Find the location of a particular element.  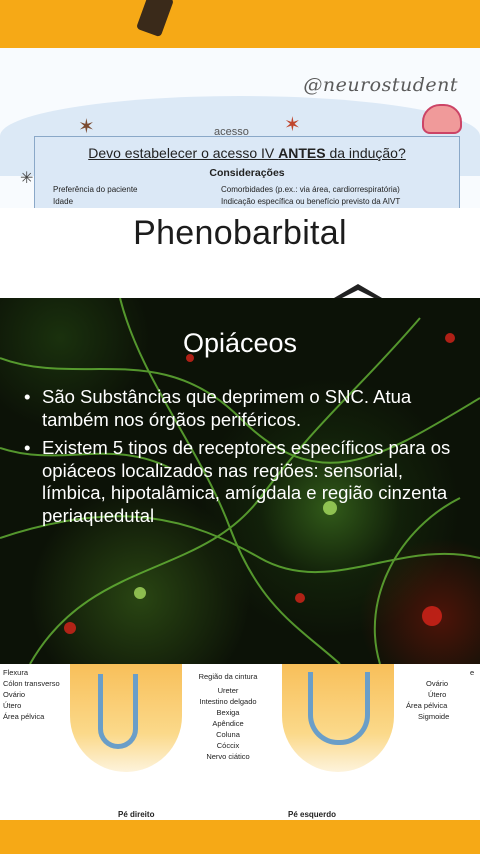

foot-label: Região da cintura is located at coordinates (228, 676).